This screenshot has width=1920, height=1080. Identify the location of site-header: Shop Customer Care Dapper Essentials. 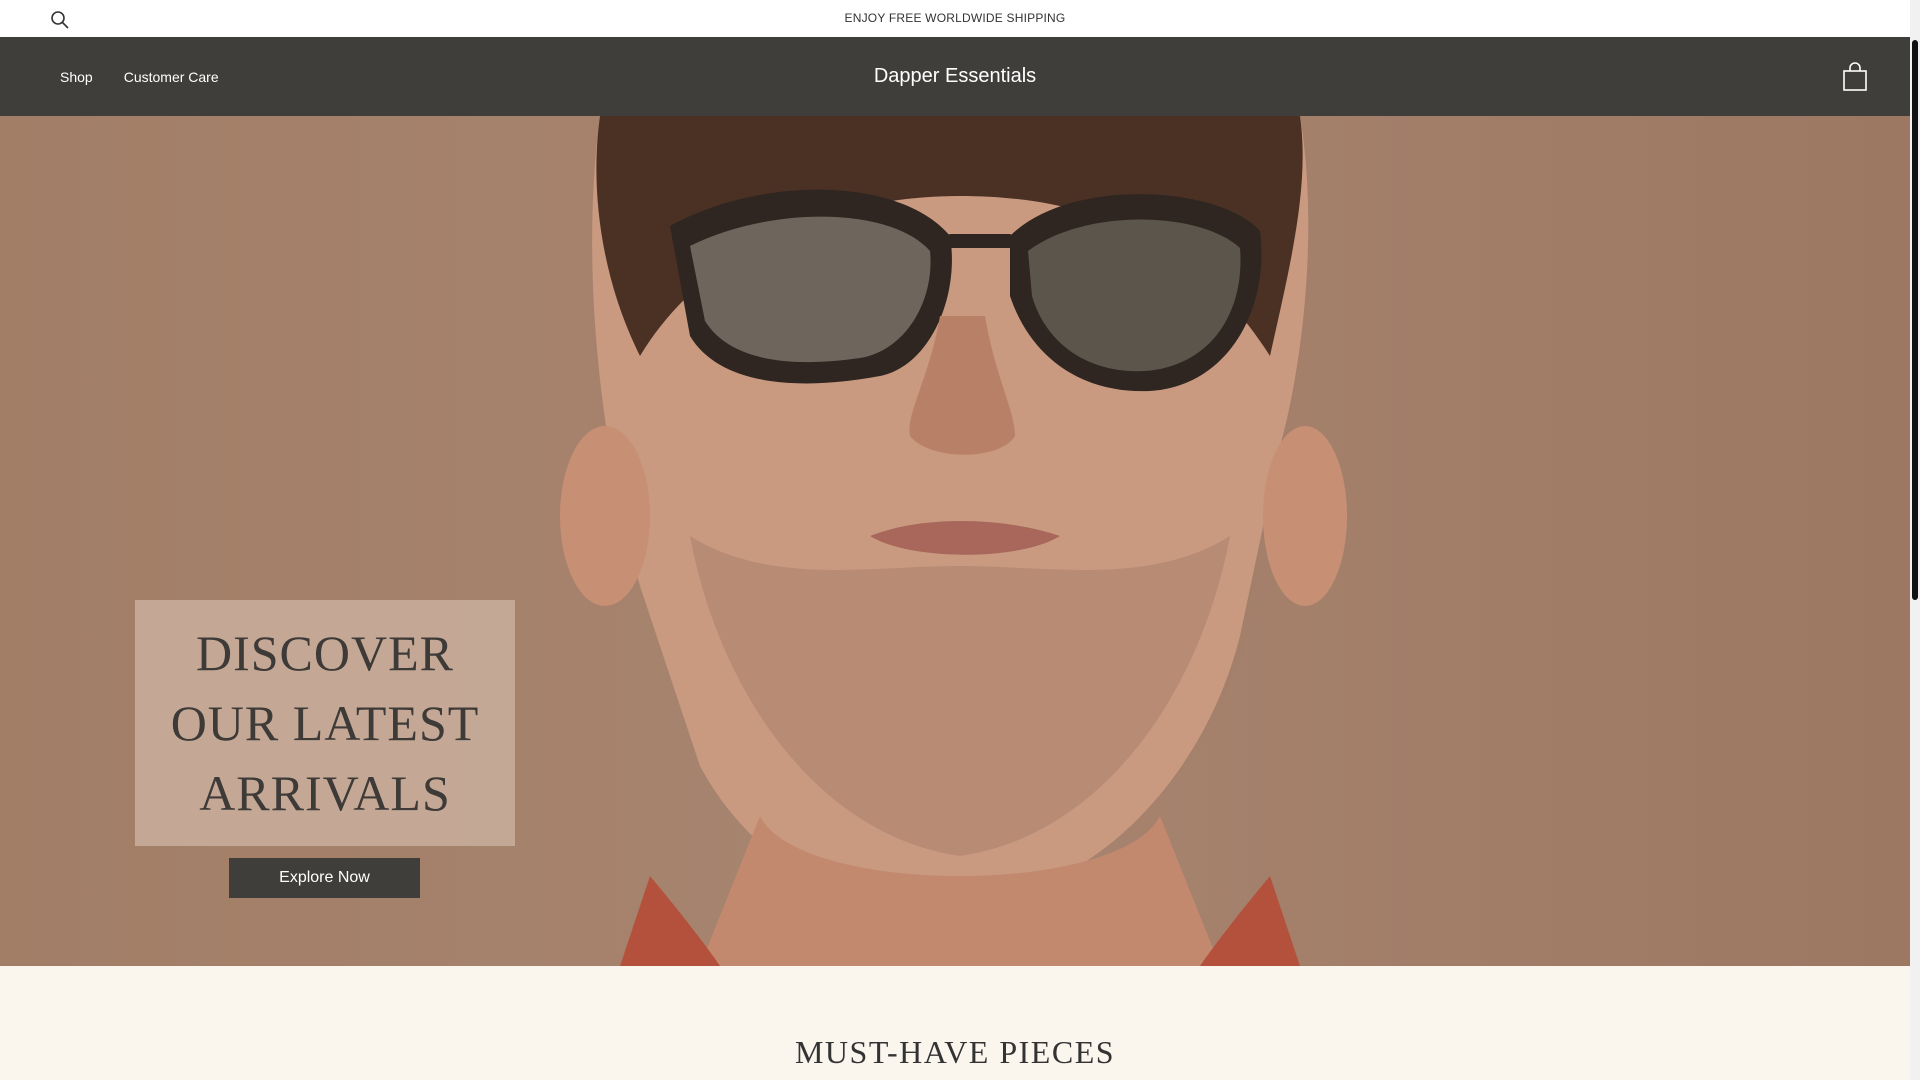
(955, 76).